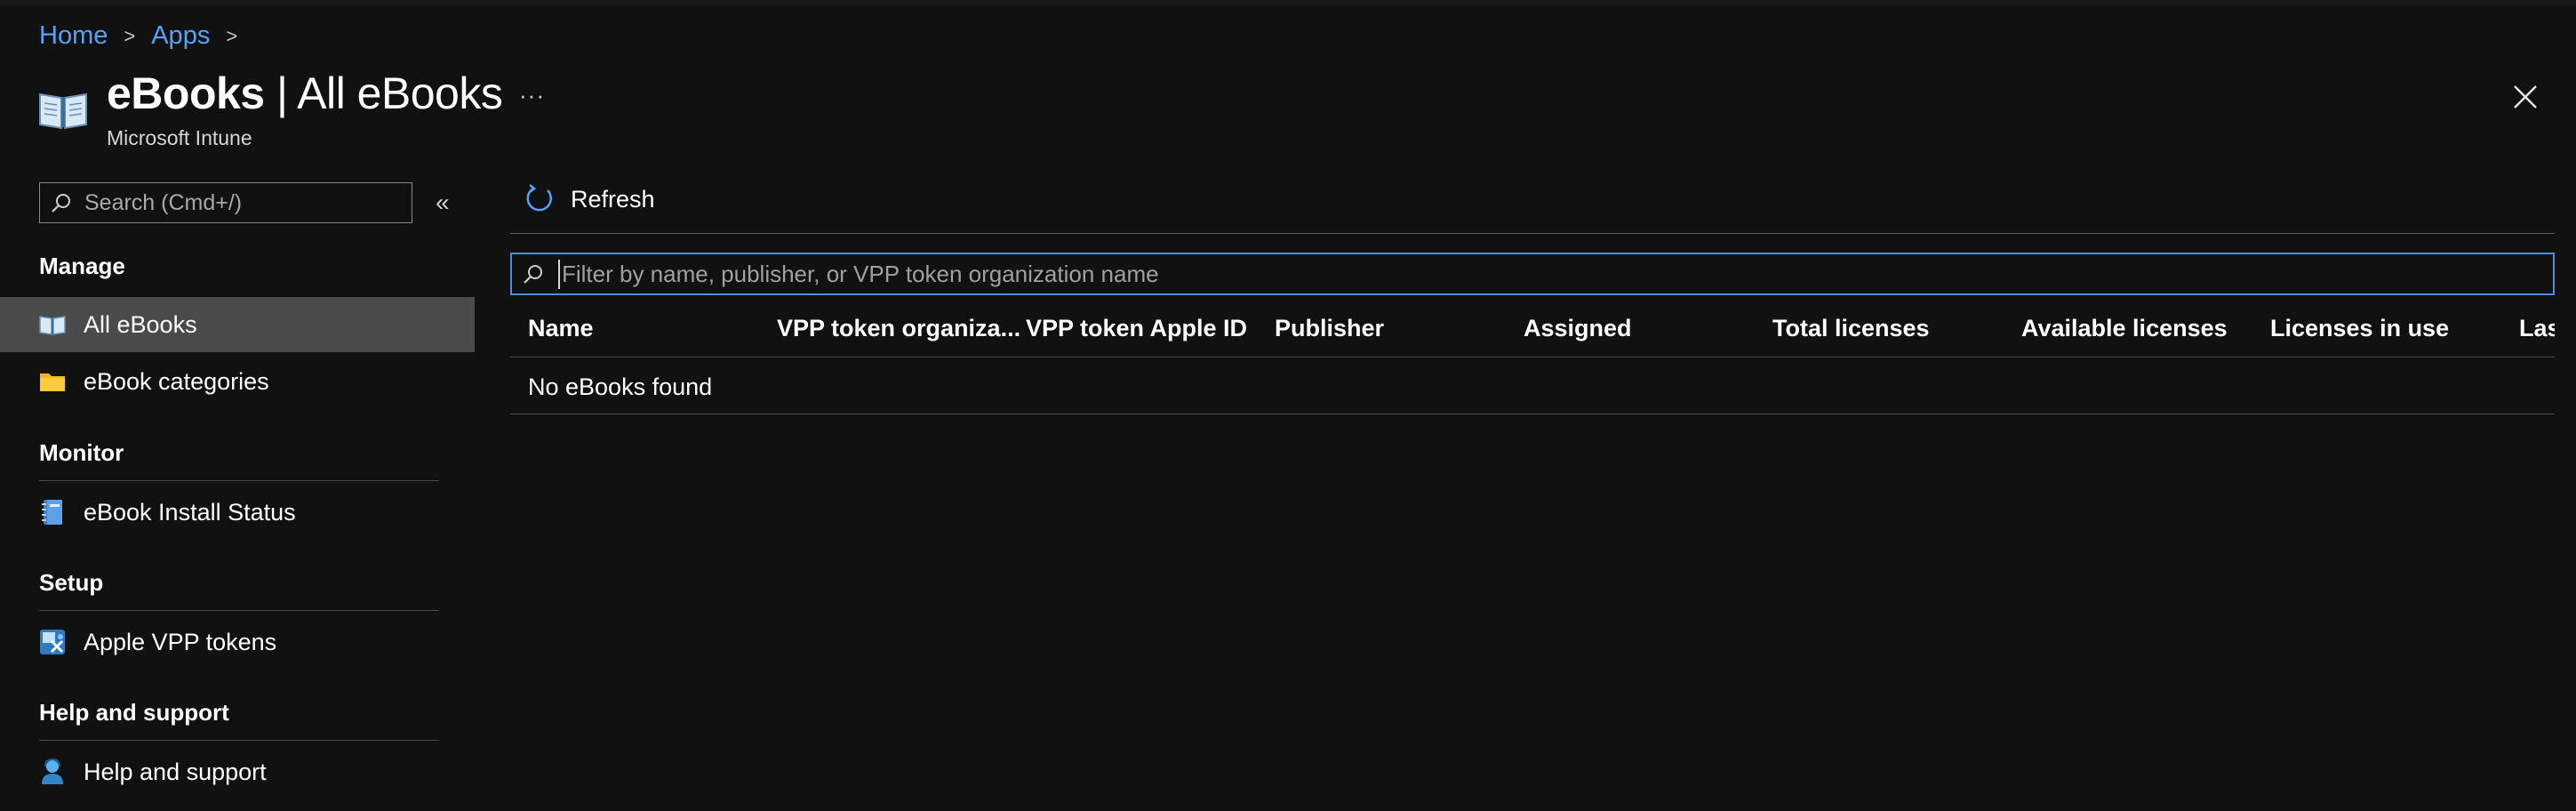 The image size is (2576, 811). I want to click on refresh-button: Refresh, so click(589, 199).